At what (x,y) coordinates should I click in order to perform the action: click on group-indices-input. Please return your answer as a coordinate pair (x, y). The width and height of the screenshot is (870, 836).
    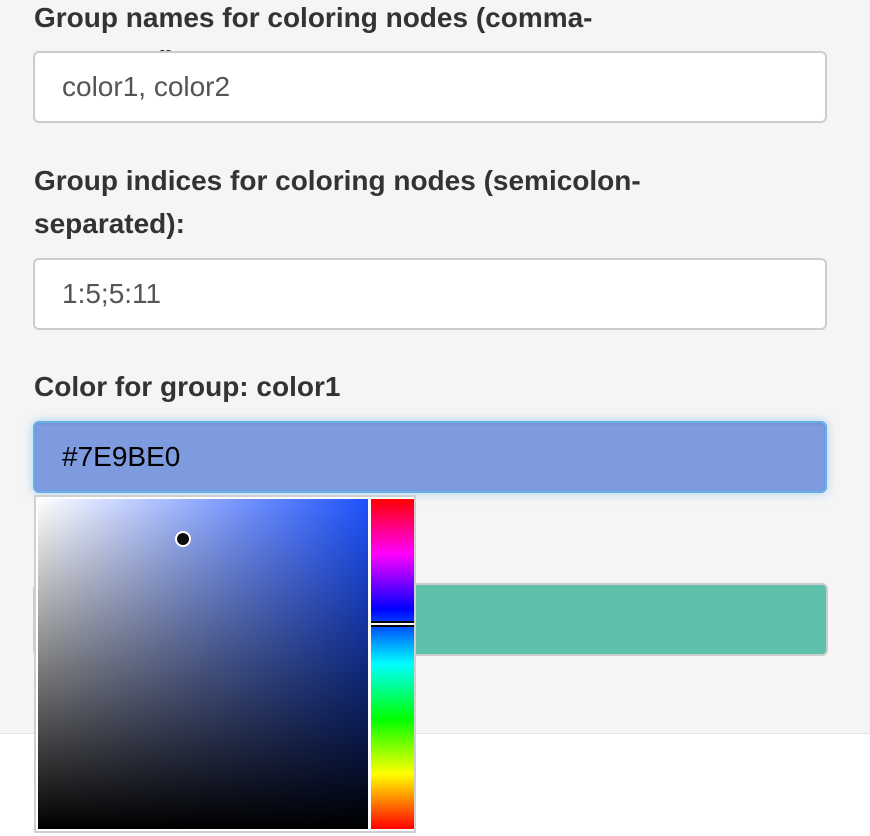
    Looking at the image, I should click on (430, 294).